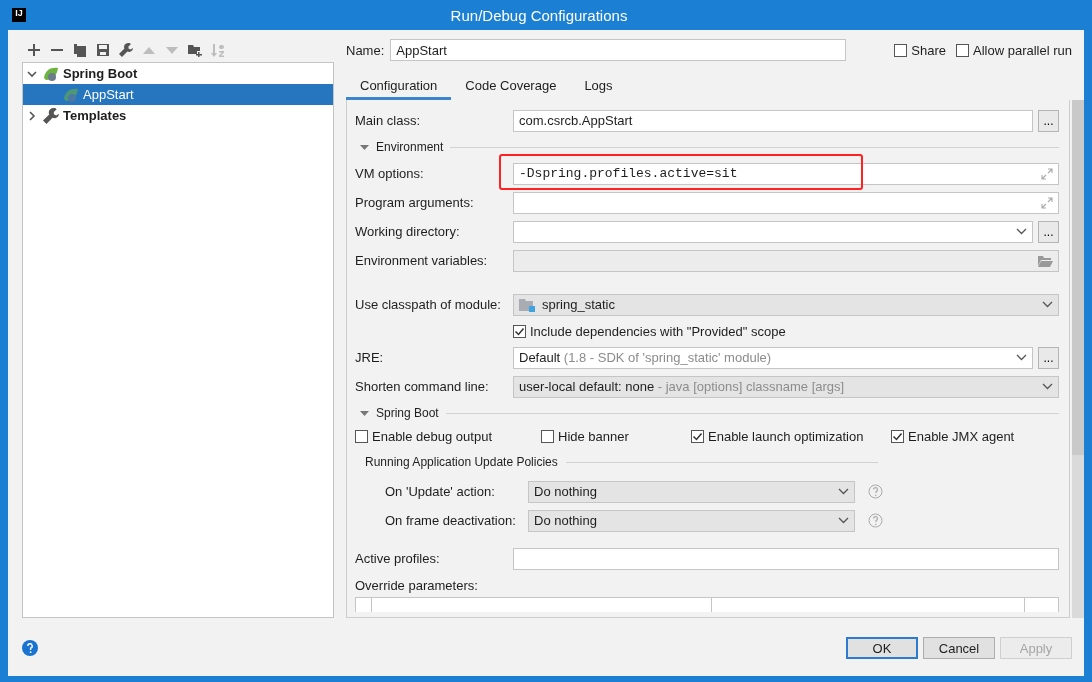 The width and height of the screenshot is (1092, 682). Describe the element at coordinates (407, 413) in the screenshot. I see `section-title: Spring Boot` at that location.